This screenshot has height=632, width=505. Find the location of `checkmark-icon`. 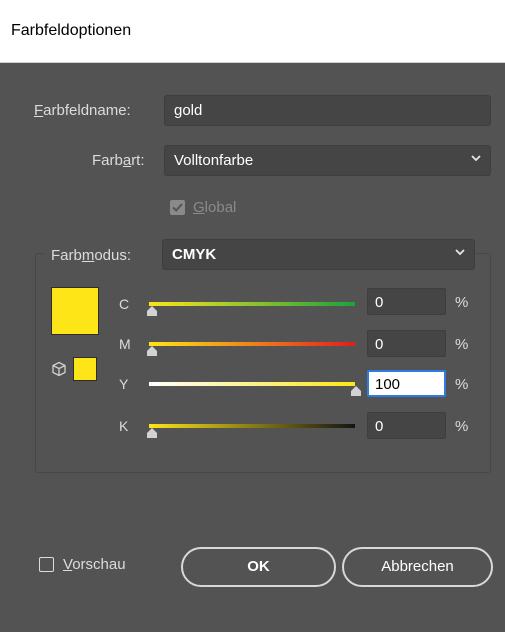

checkmark-icon is located at coordinates (177, 207).